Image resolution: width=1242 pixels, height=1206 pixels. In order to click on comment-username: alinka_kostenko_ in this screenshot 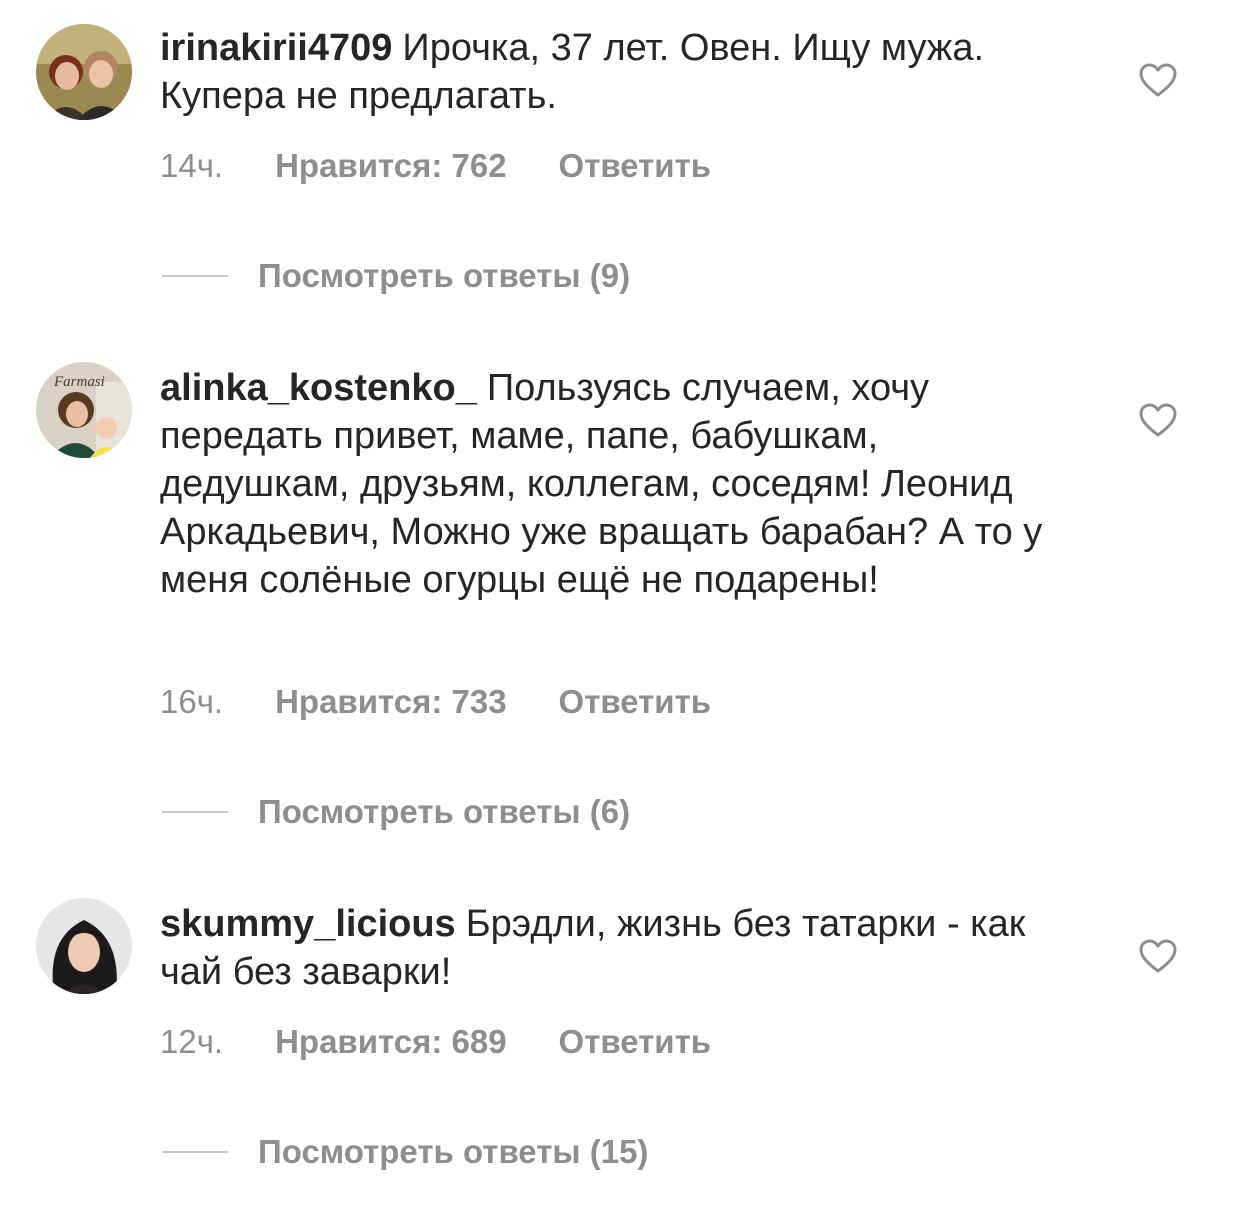, I will do `click(318, 388)`.